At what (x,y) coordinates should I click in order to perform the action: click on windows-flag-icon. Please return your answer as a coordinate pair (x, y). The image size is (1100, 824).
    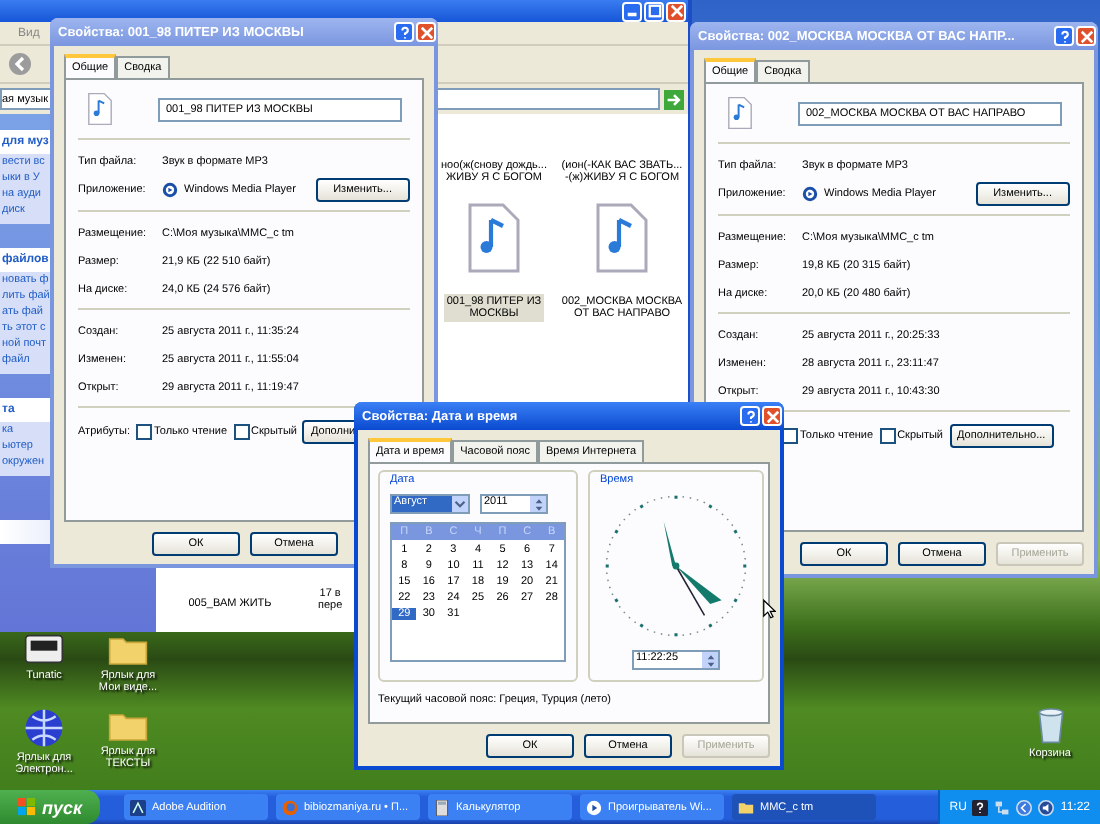
    Looking at the image, I should click on (26, 807).